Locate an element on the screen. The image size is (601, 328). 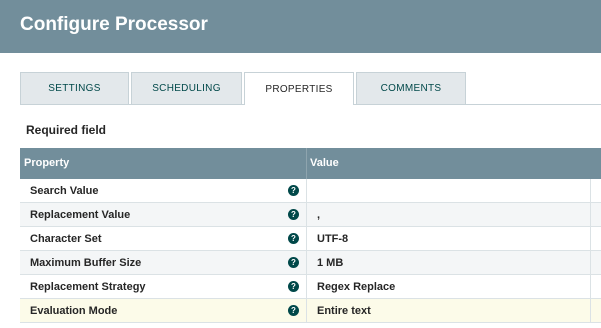
table-row: Character Set ? UTF-8 is located at coordinates (310, 239).